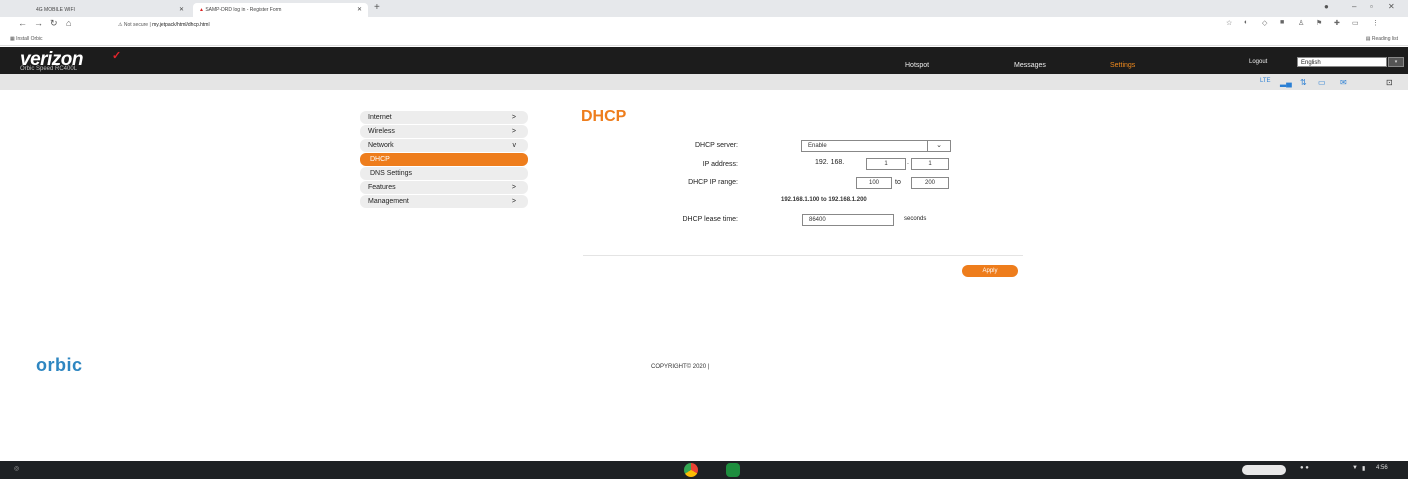 This screenshot has width=1408, height=479. I want to click on extension-icon: ♙, so click(1301, 23).